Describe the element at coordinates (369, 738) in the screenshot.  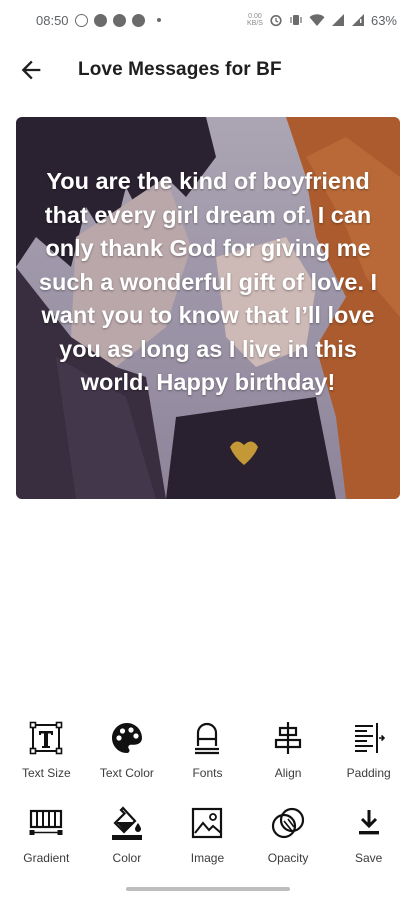
I see `padding-icon` at that location.